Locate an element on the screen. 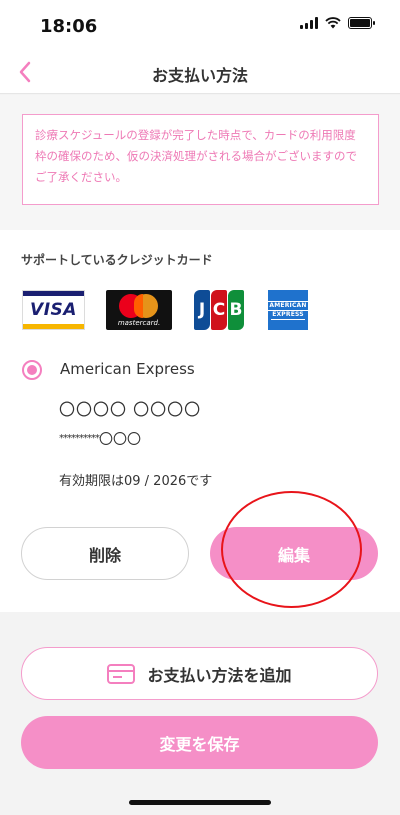  home-indicator is located at coordinates (200, 802).